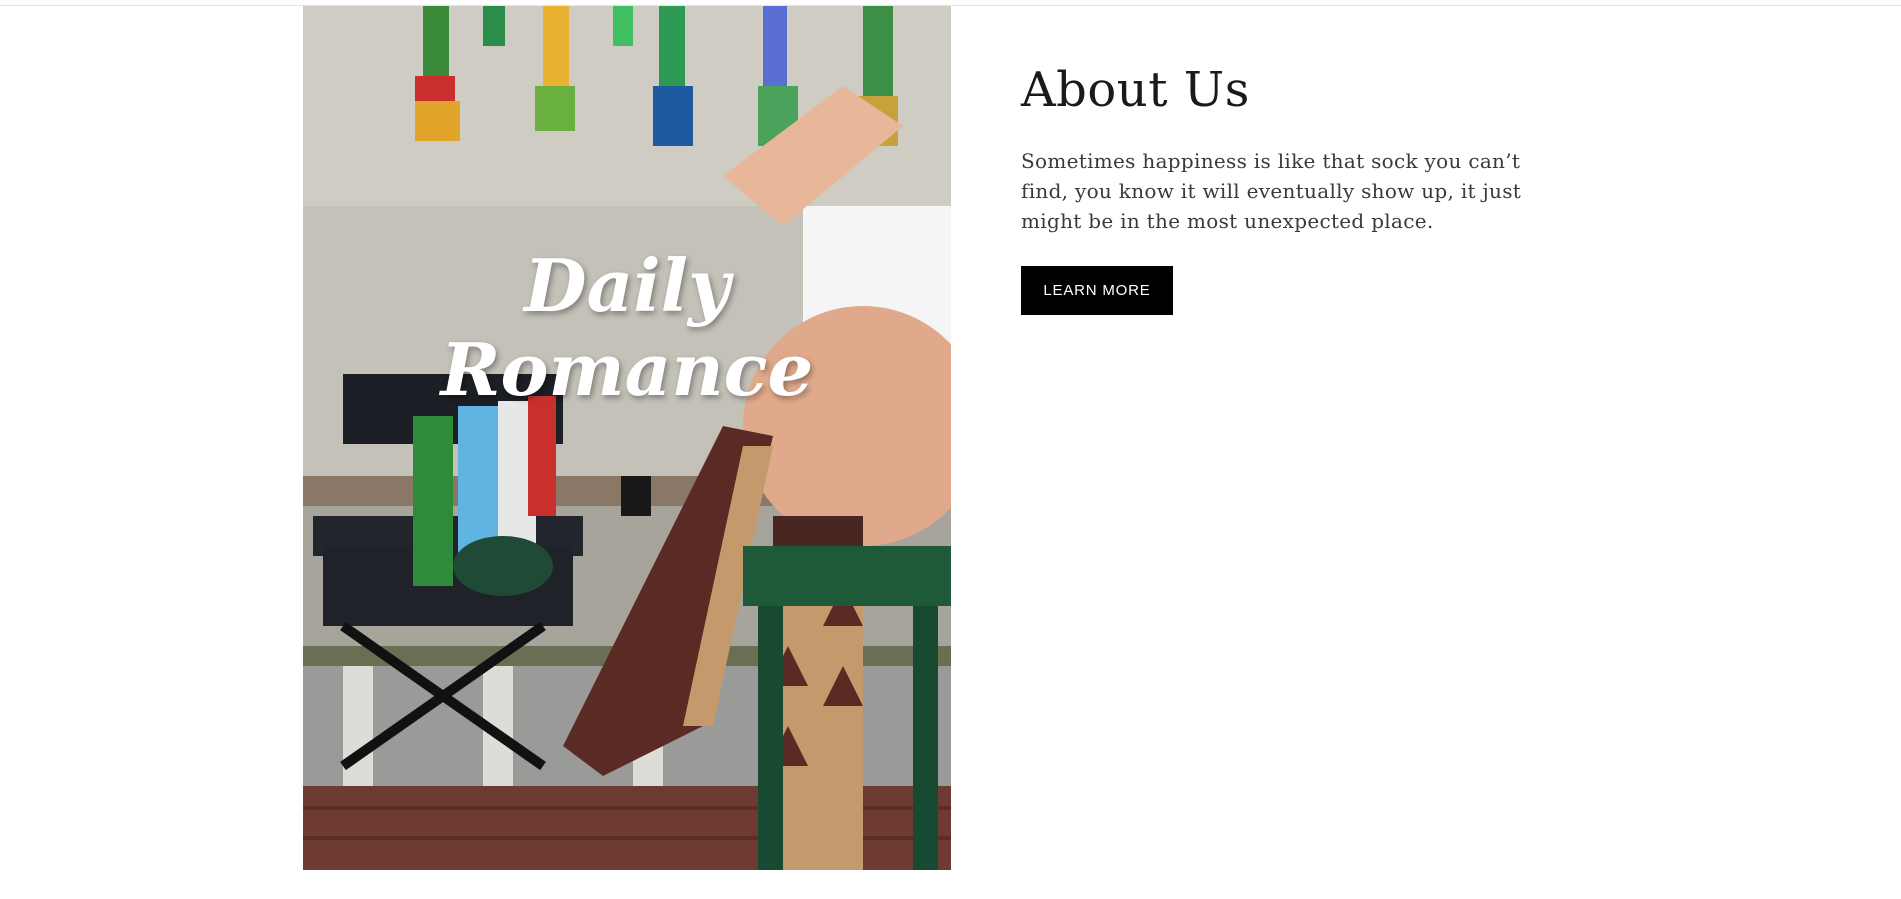  What do you see at coordinates (627, 369) in the screenshot?
I see `hero-overlay-line-2: Romance` at bounding box center [627, 369].